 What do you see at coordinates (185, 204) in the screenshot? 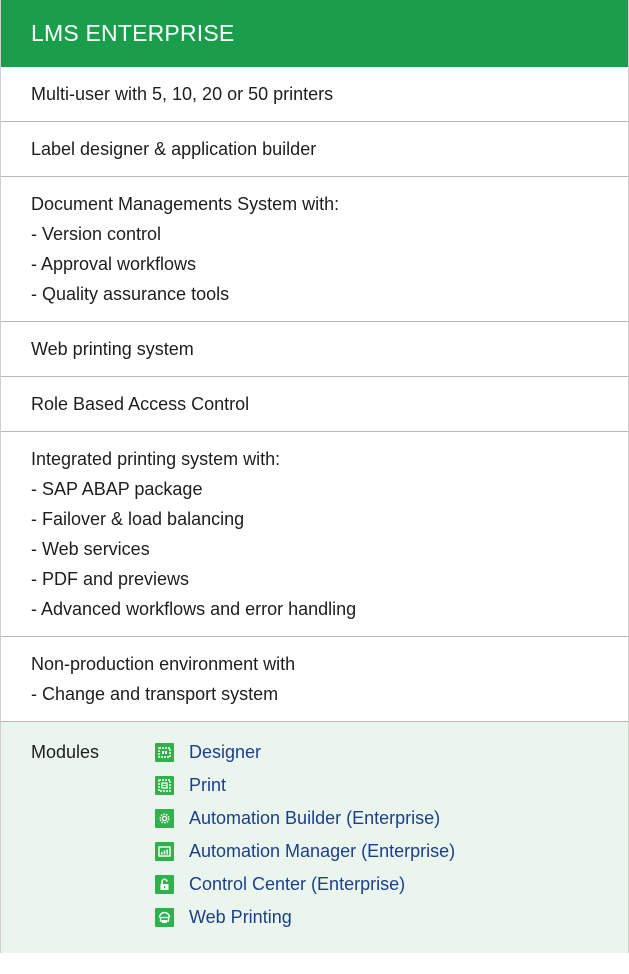
I see `feature-line: Document Managements System with:` at bounding box center [185, 204].